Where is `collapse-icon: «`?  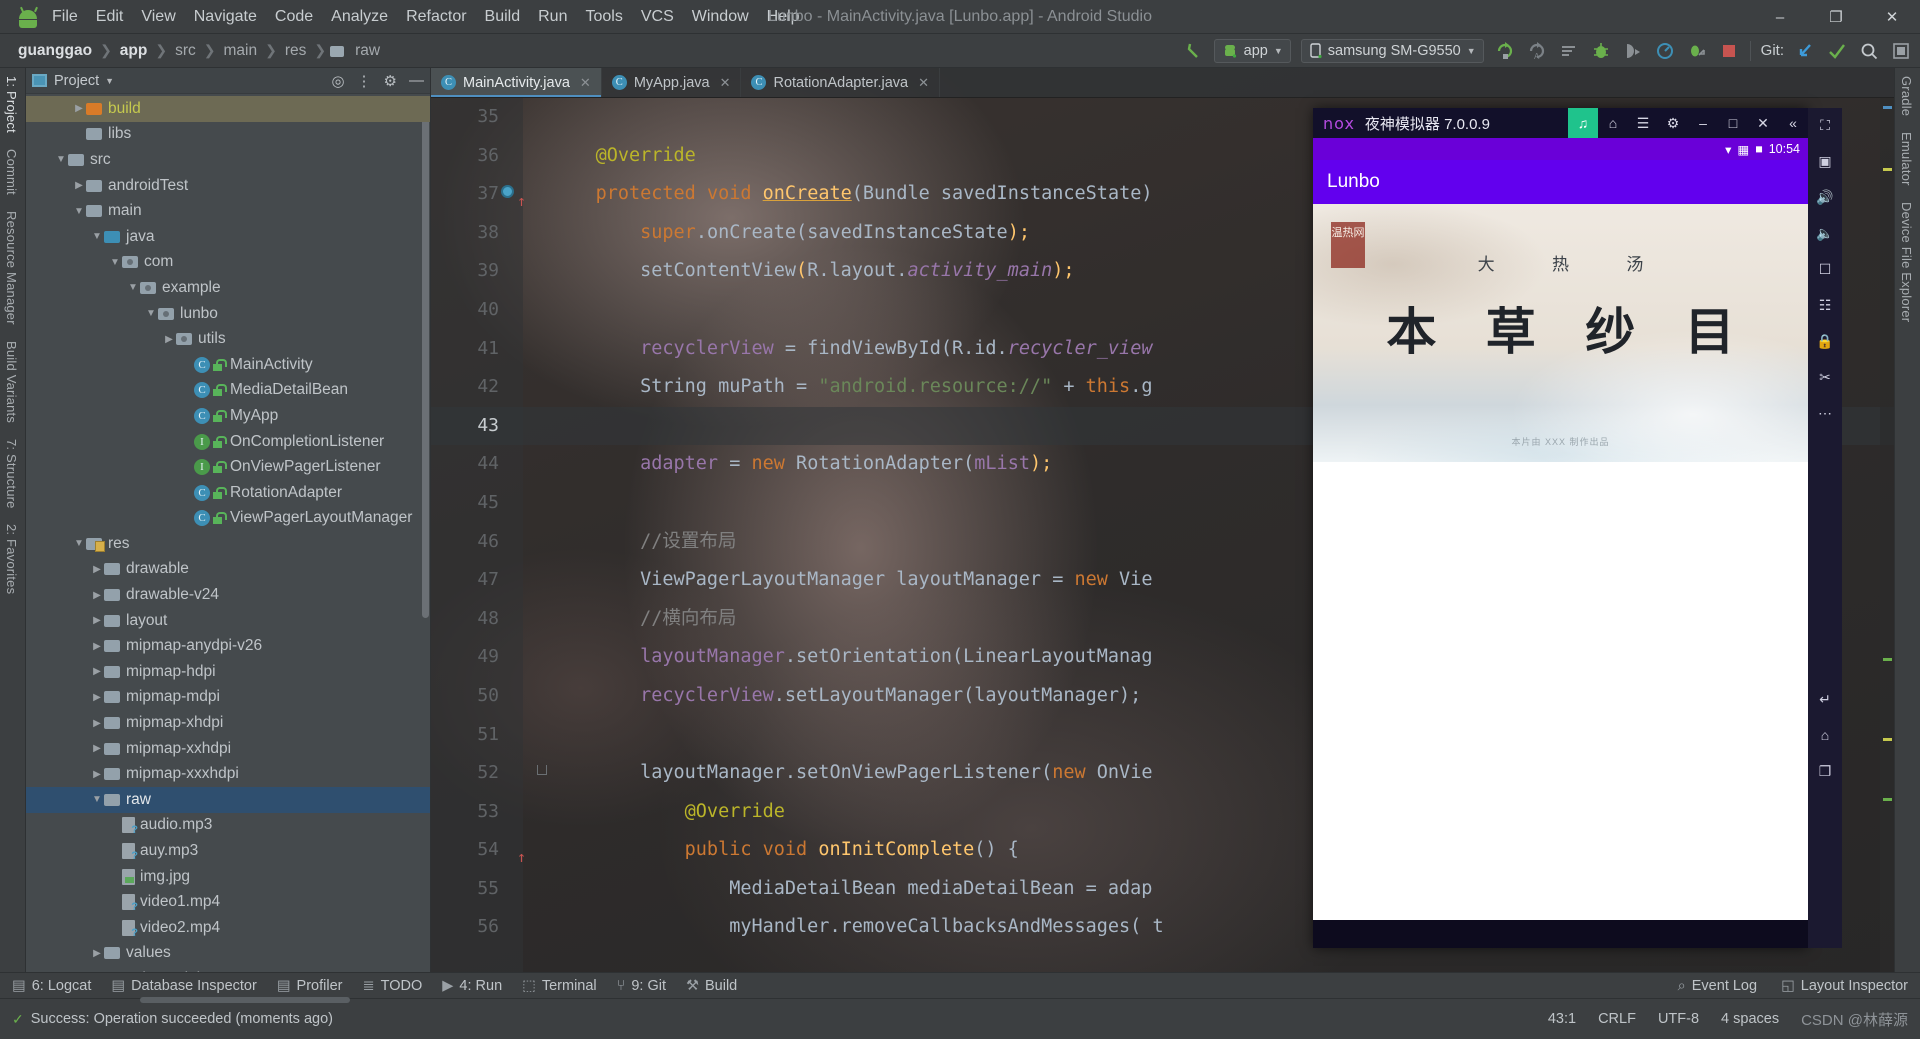
collapse-icon: « is located at coordinates (1793, 123).